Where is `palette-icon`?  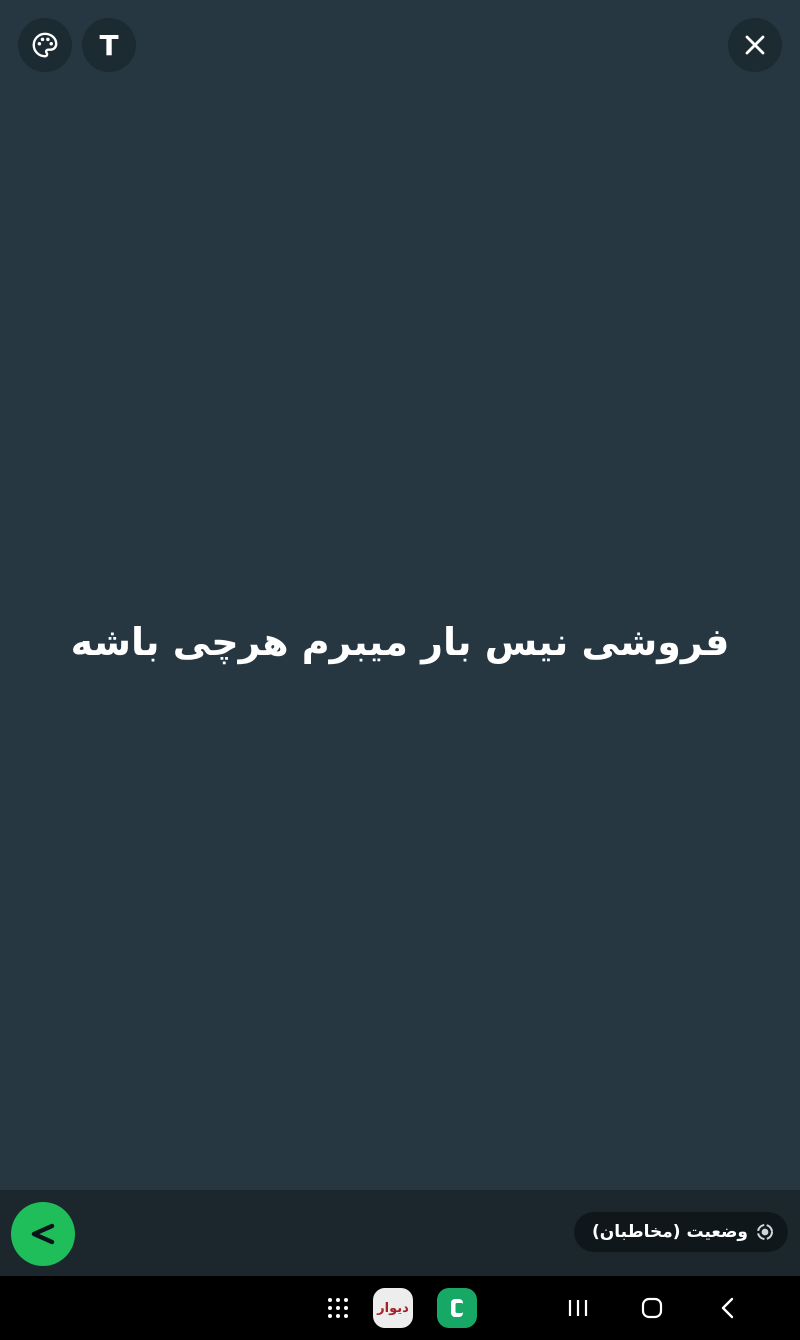 palette-icon is located at coordinates (45, 45).